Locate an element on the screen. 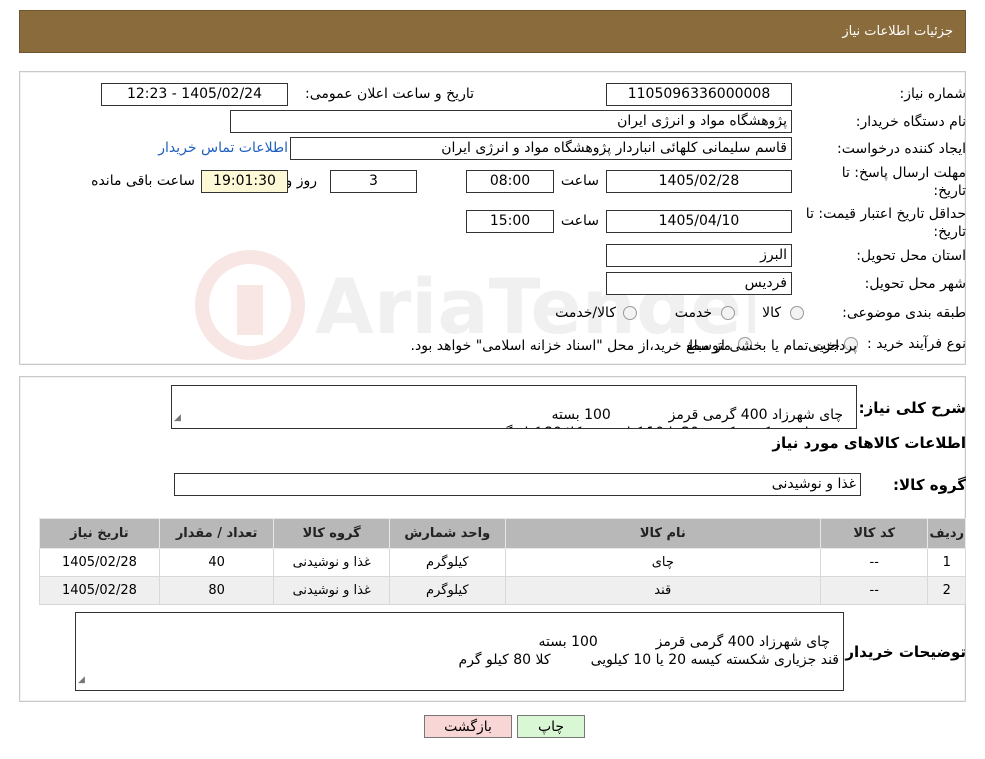 This screenshot has width=985, height=759. remaining-days-field: 3 is located at coordinates (373, 181).